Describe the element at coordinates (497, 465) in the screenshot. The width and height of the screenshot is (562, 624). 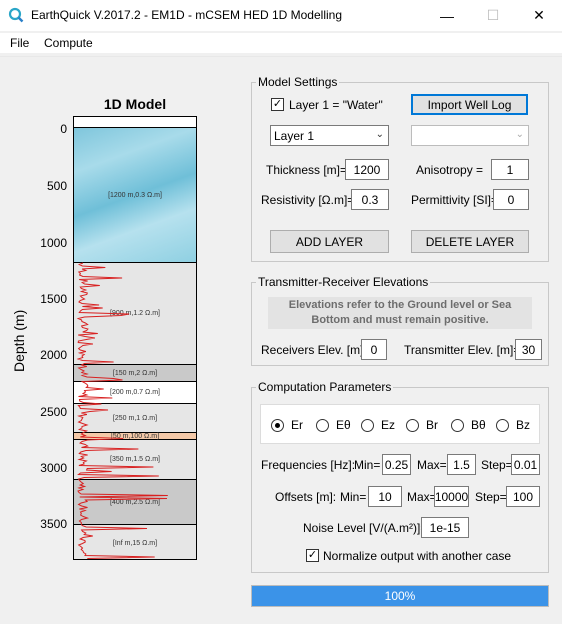
I see `freq-step-label: Step=` at that location.